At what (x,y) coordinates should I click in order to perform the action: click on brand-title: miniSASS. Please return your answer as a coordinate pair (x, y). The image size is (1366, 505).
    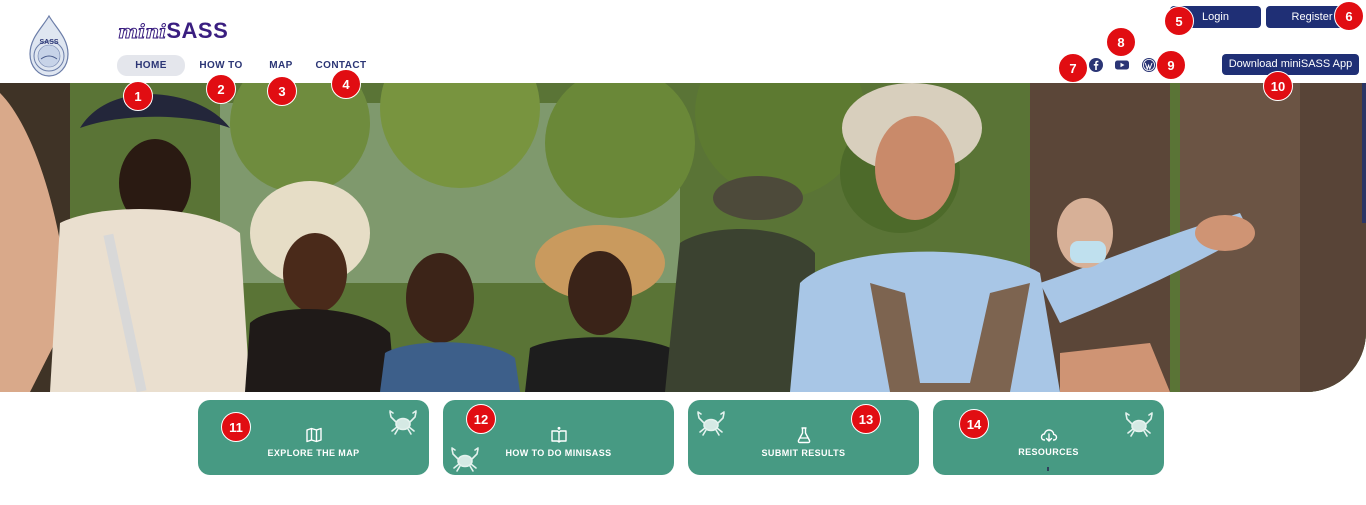
    Looking at the image, I should click on (173, 31).